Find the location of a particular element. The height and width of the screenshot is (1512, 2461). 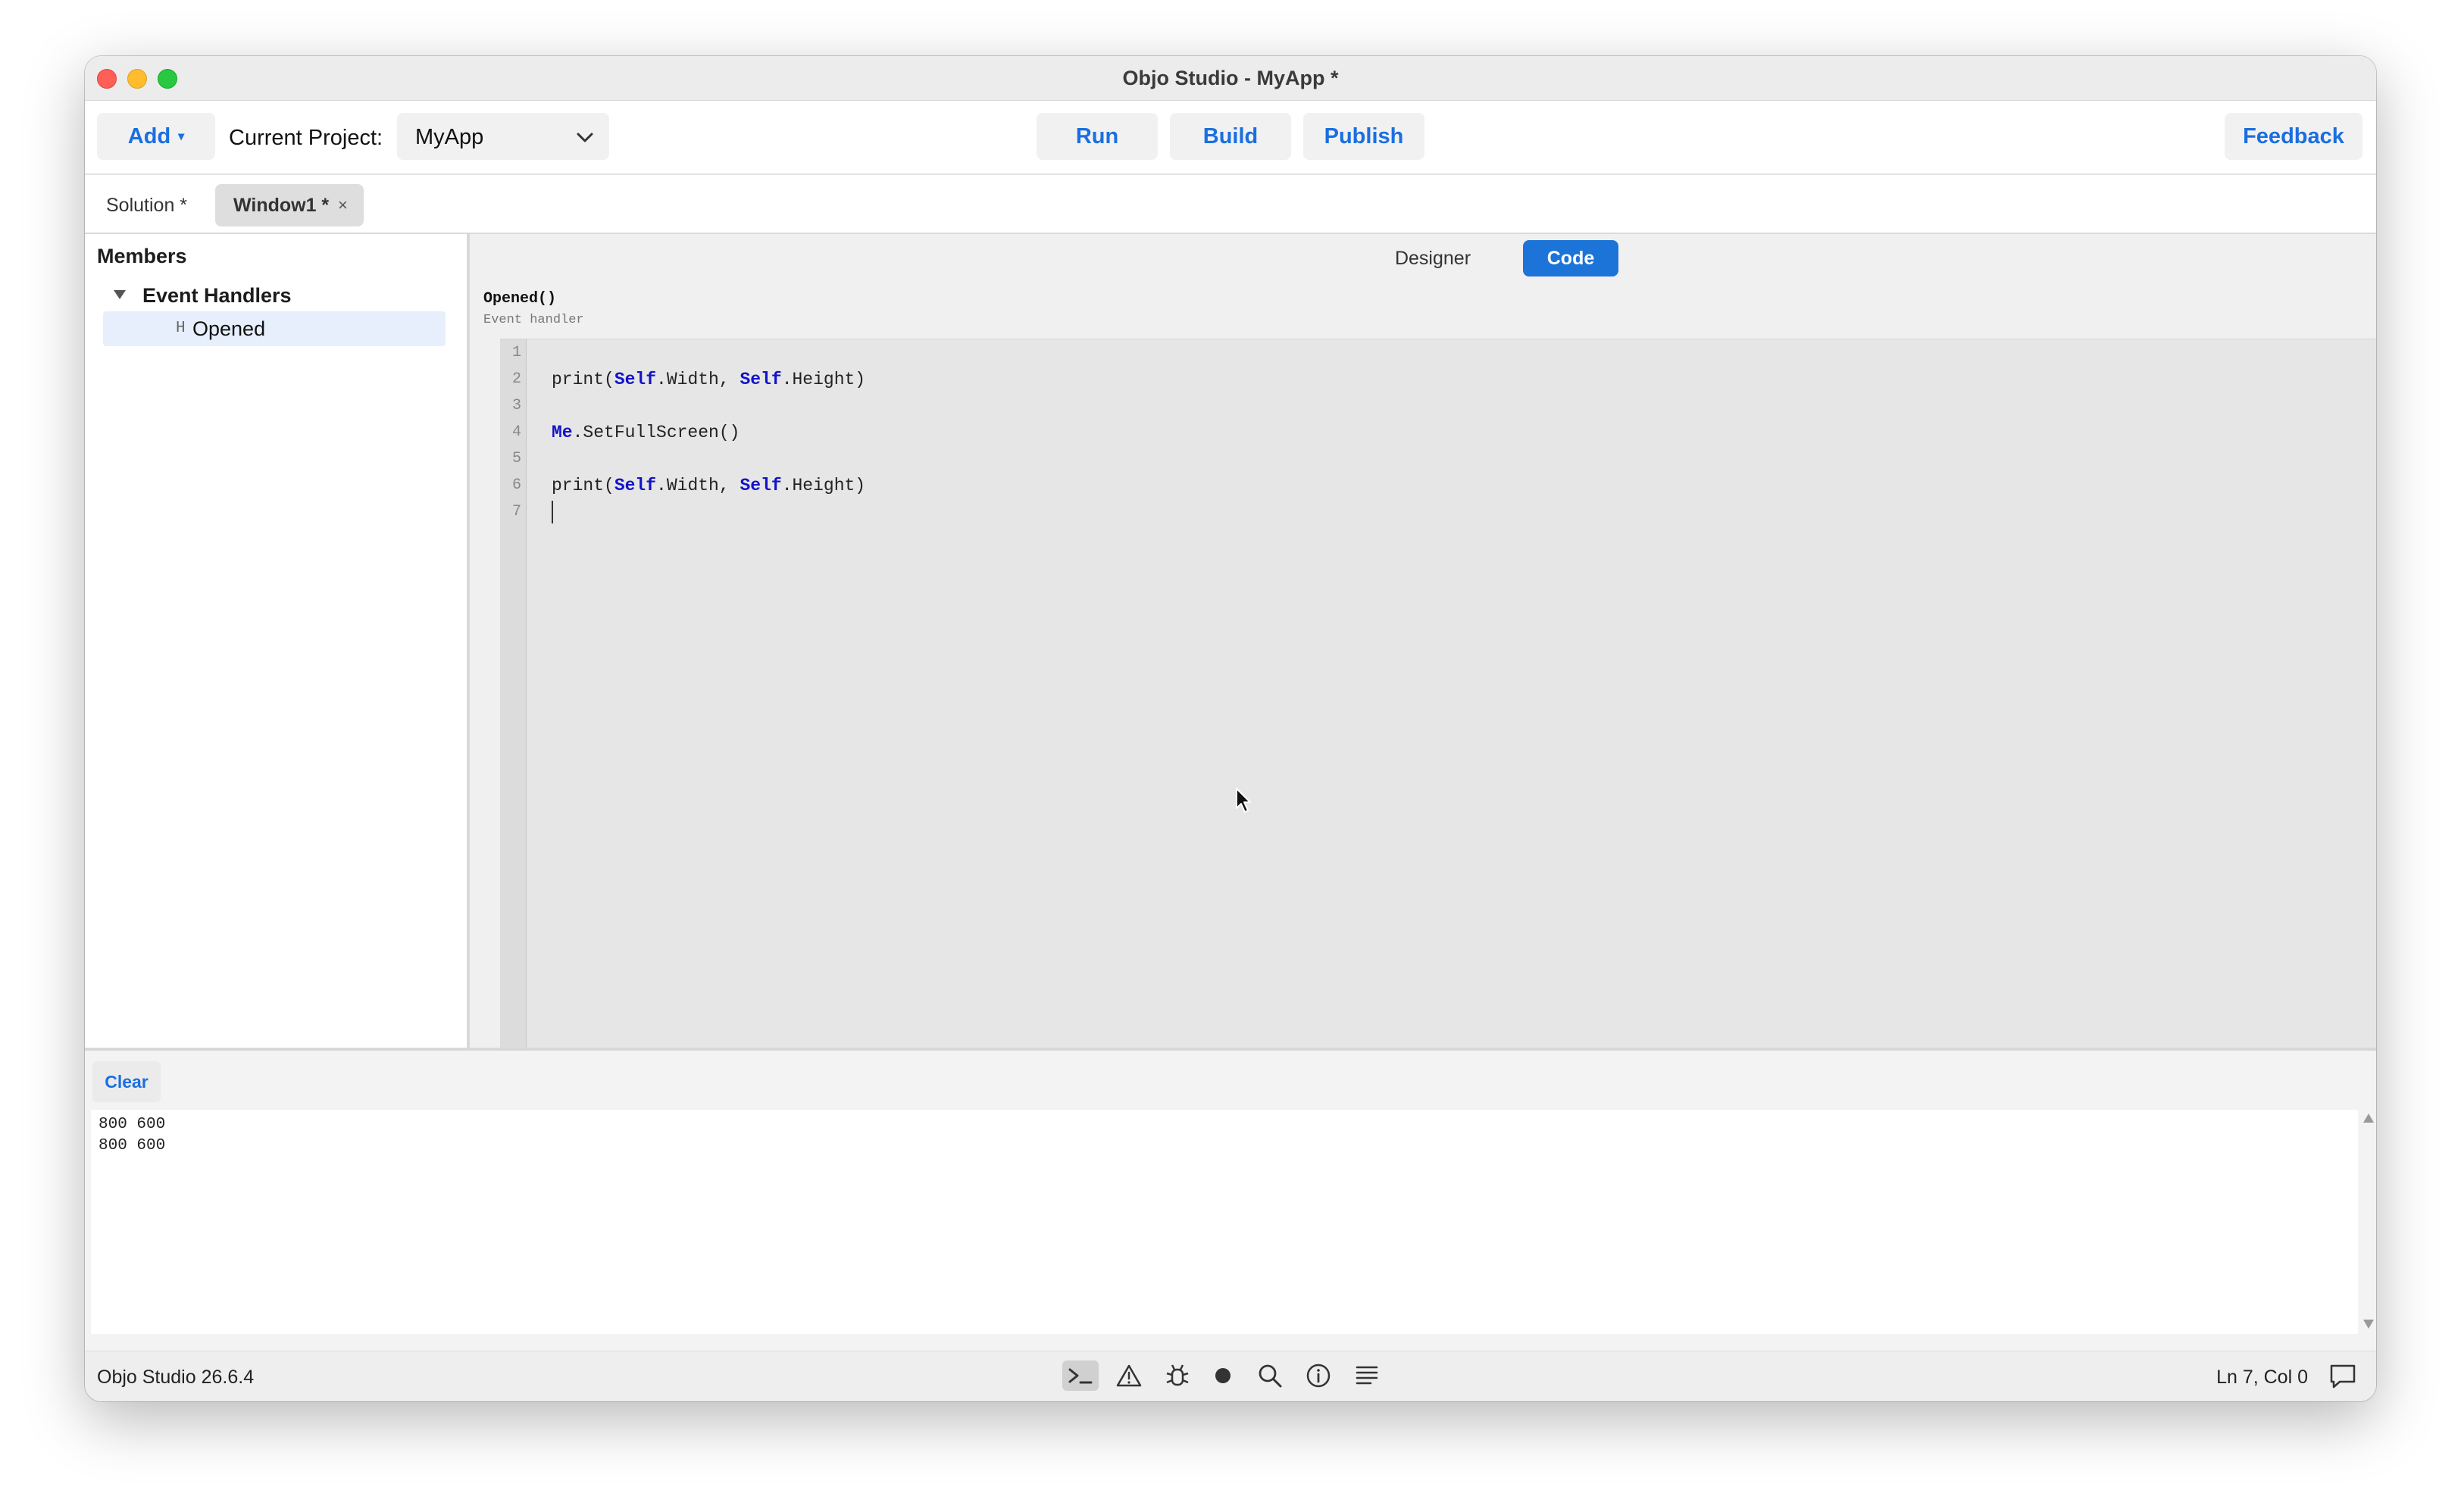

line-number: 3 is located at coordinates (516, 405).